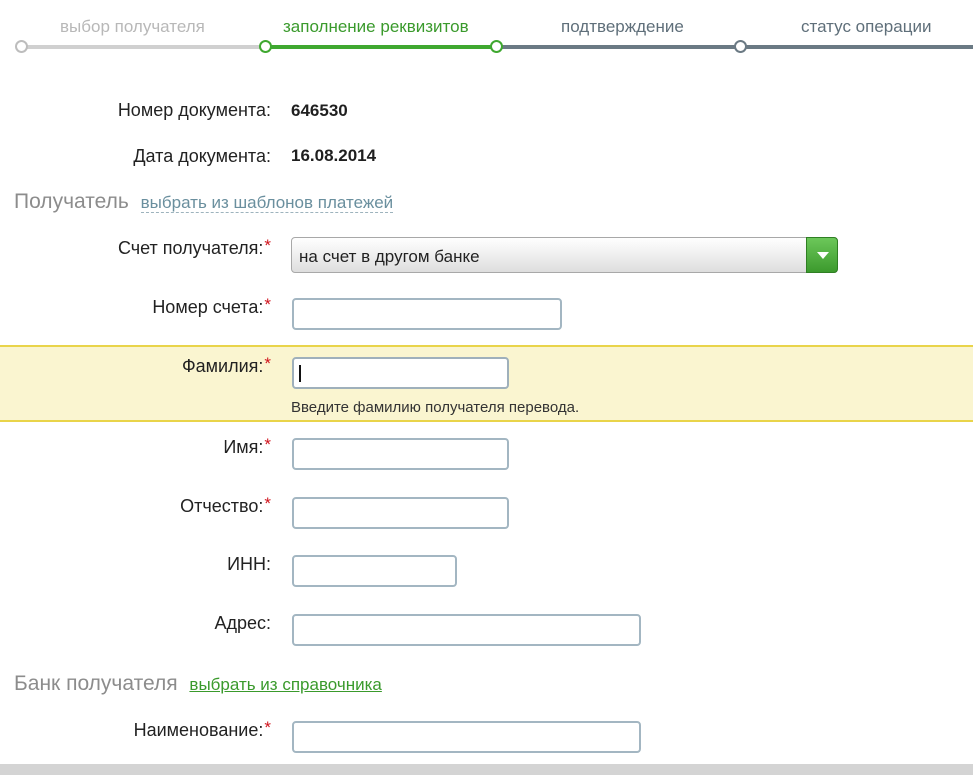 The height and width of the screenshot is (775, 973). I want to click on patronymic-input, so click(400, 513).